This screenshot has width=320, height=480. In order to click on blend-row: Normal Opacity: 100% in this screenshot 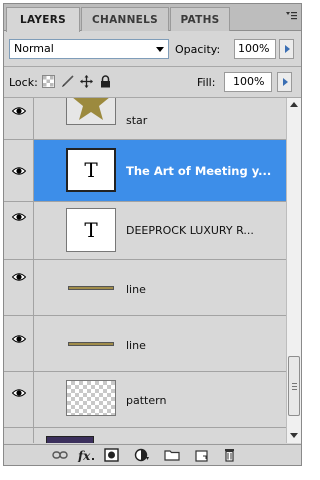, I will do `click(152, 49)`.